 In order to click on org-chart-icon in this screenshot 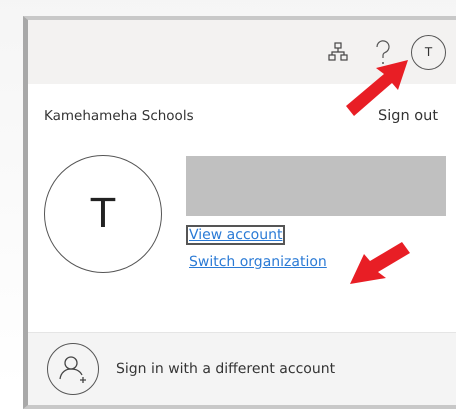, I will do `click(338, 52)`.